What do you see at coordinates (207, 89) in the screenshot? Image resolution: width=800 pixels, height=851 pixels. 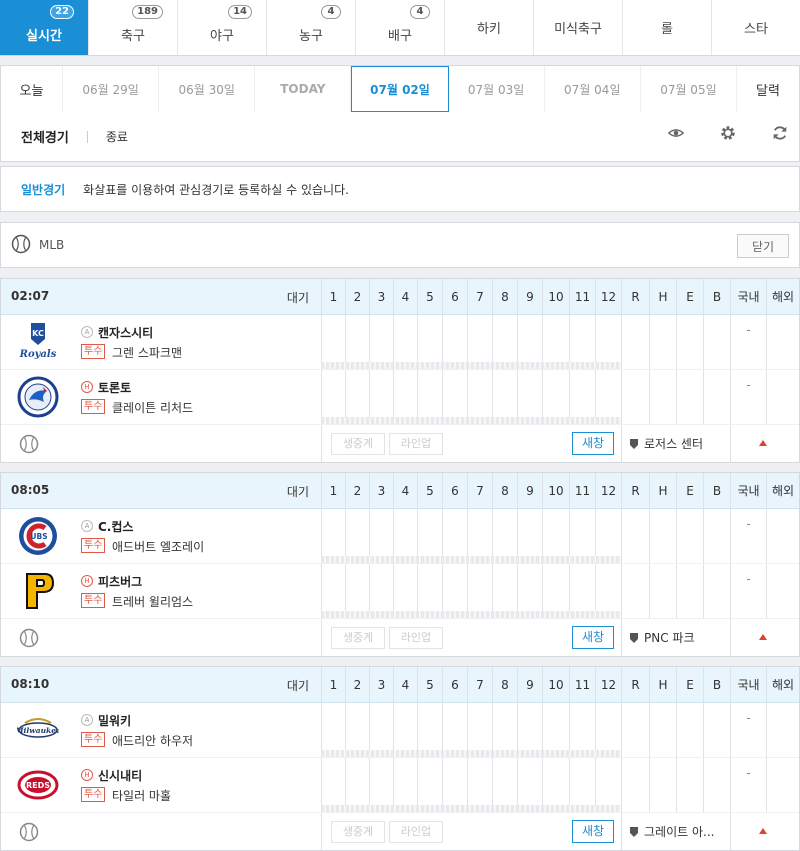 I see `date-item: 06월 30일` at bounding box center [207, 89].